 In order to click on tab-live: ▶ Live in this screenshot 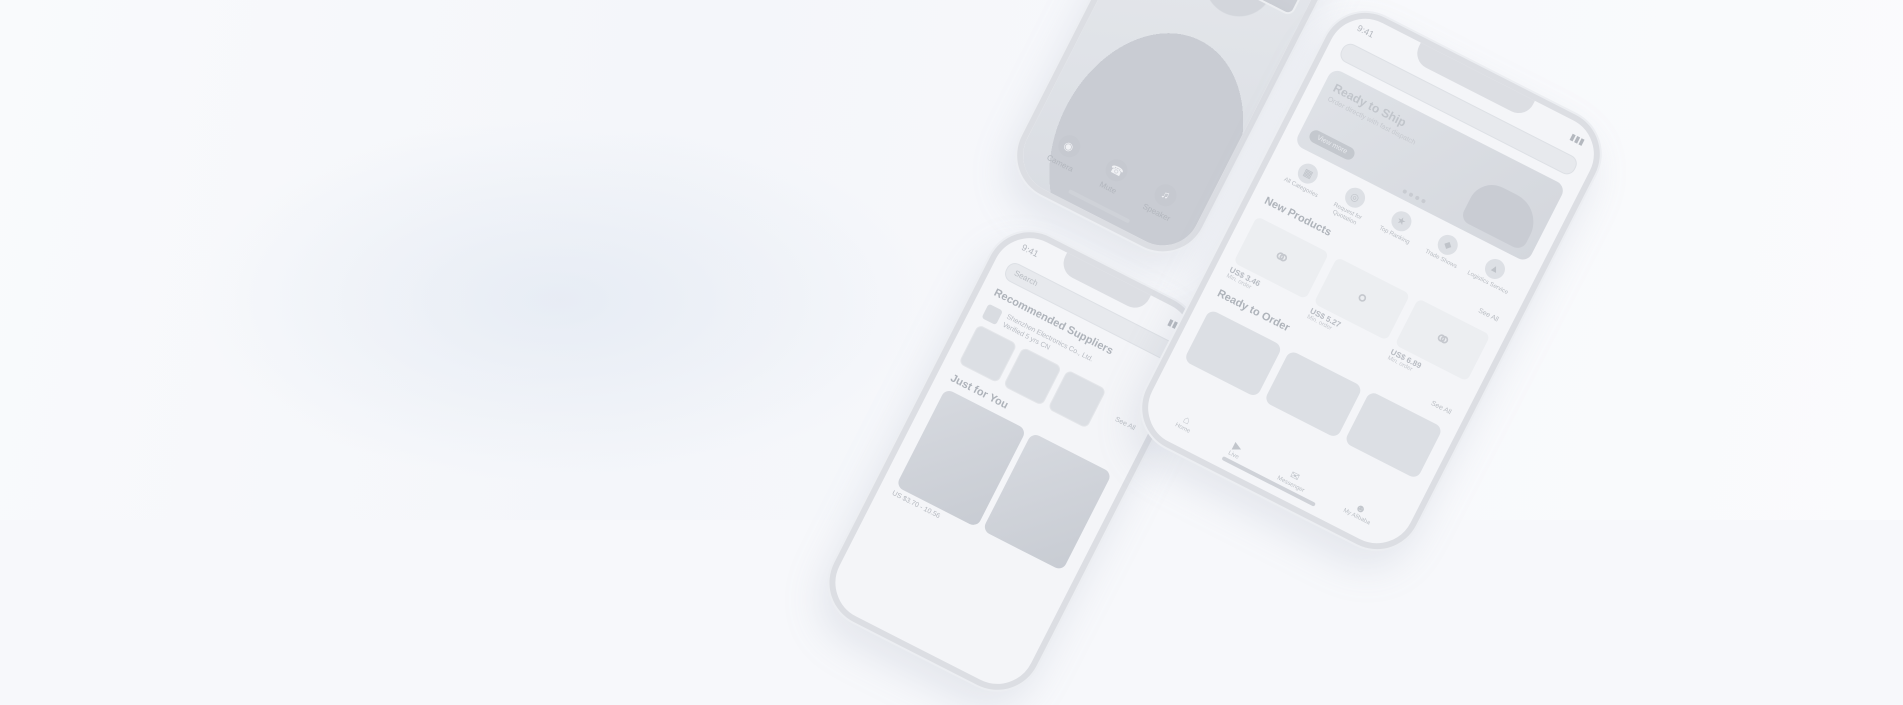, I will do `click(1236, 449)`.